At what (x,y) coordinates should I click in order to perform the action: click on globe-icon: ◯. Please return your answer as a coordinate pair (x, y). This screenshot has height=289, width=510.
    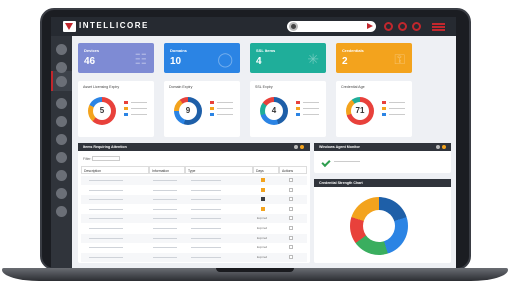
    Looking at the image, I should click on (225, 59).